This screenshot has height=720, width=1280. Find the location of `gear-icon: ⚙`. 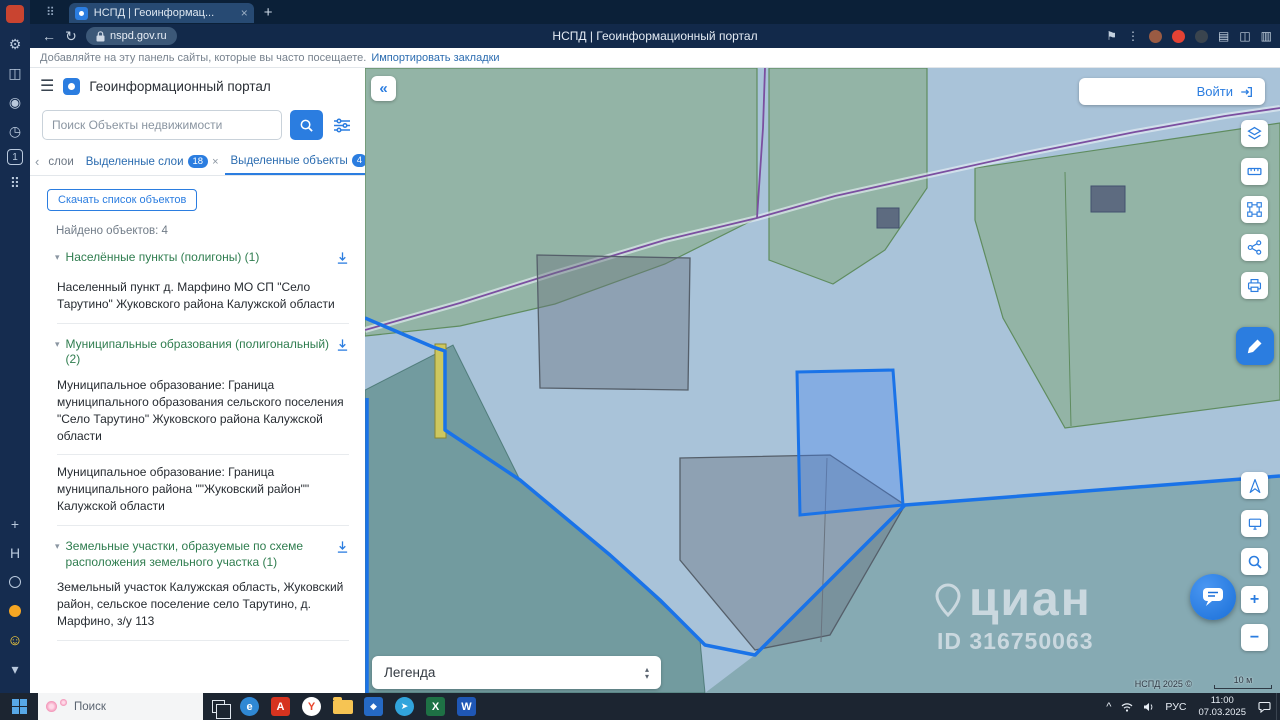

gear-icon: ⚙ is located at coordinates (15, 44).